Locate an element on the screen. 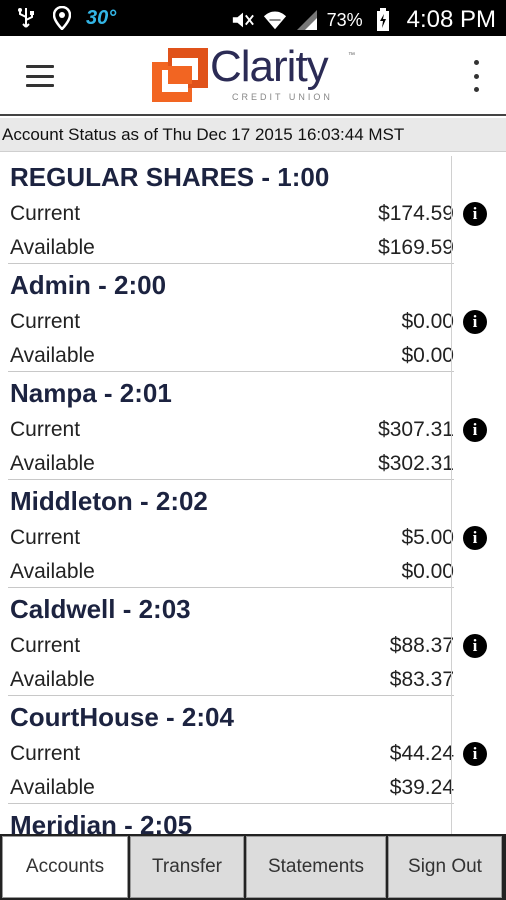 The width and height of the screenshot is (506, 900). status-bar: 30° 73% 4:08 PM is located at coordinates (253, 18).